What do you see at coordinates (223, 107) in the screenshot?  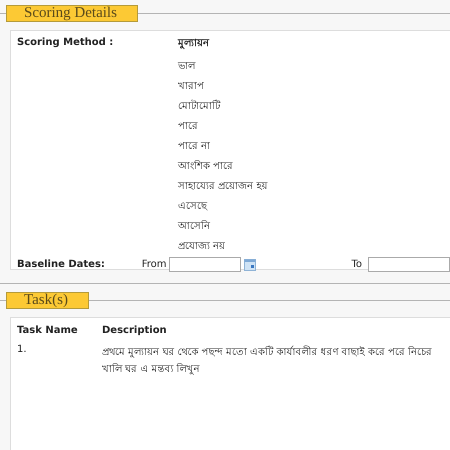 I see `scoring-option: মোটামোটি` at bounding box center [223, 107].